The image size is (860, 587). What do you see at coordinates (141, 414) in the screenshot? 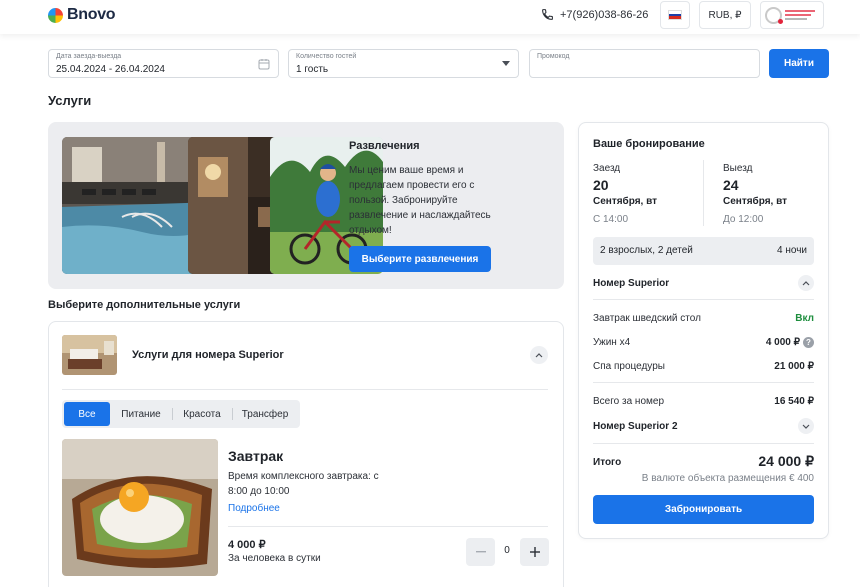
I see `tab-food: Питание` at bounding box center [141, 414].